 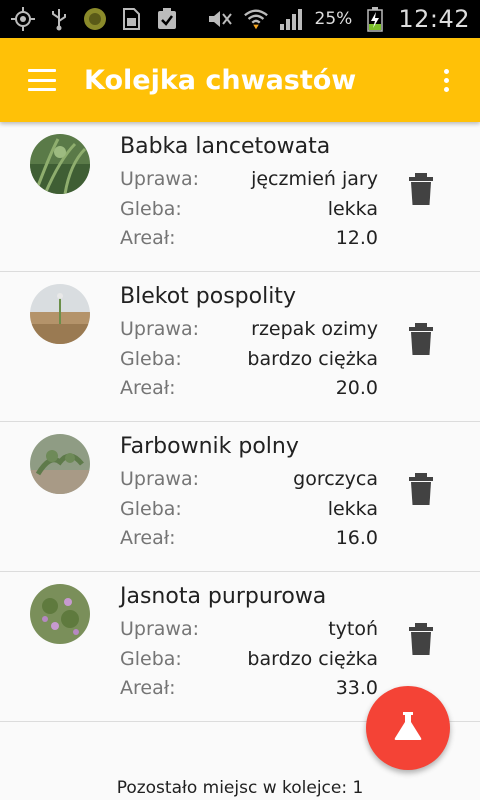 I want to click on area-value: 33.0, so click(x=356, y=688).